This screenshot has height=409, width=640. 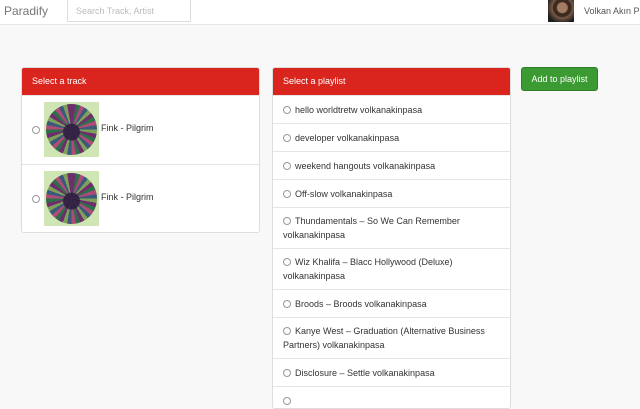 What do you see at coordinates (140, 81) in the screenshot?
I see `track-panel-heading: Select a track` at bounding box center [140, 81].